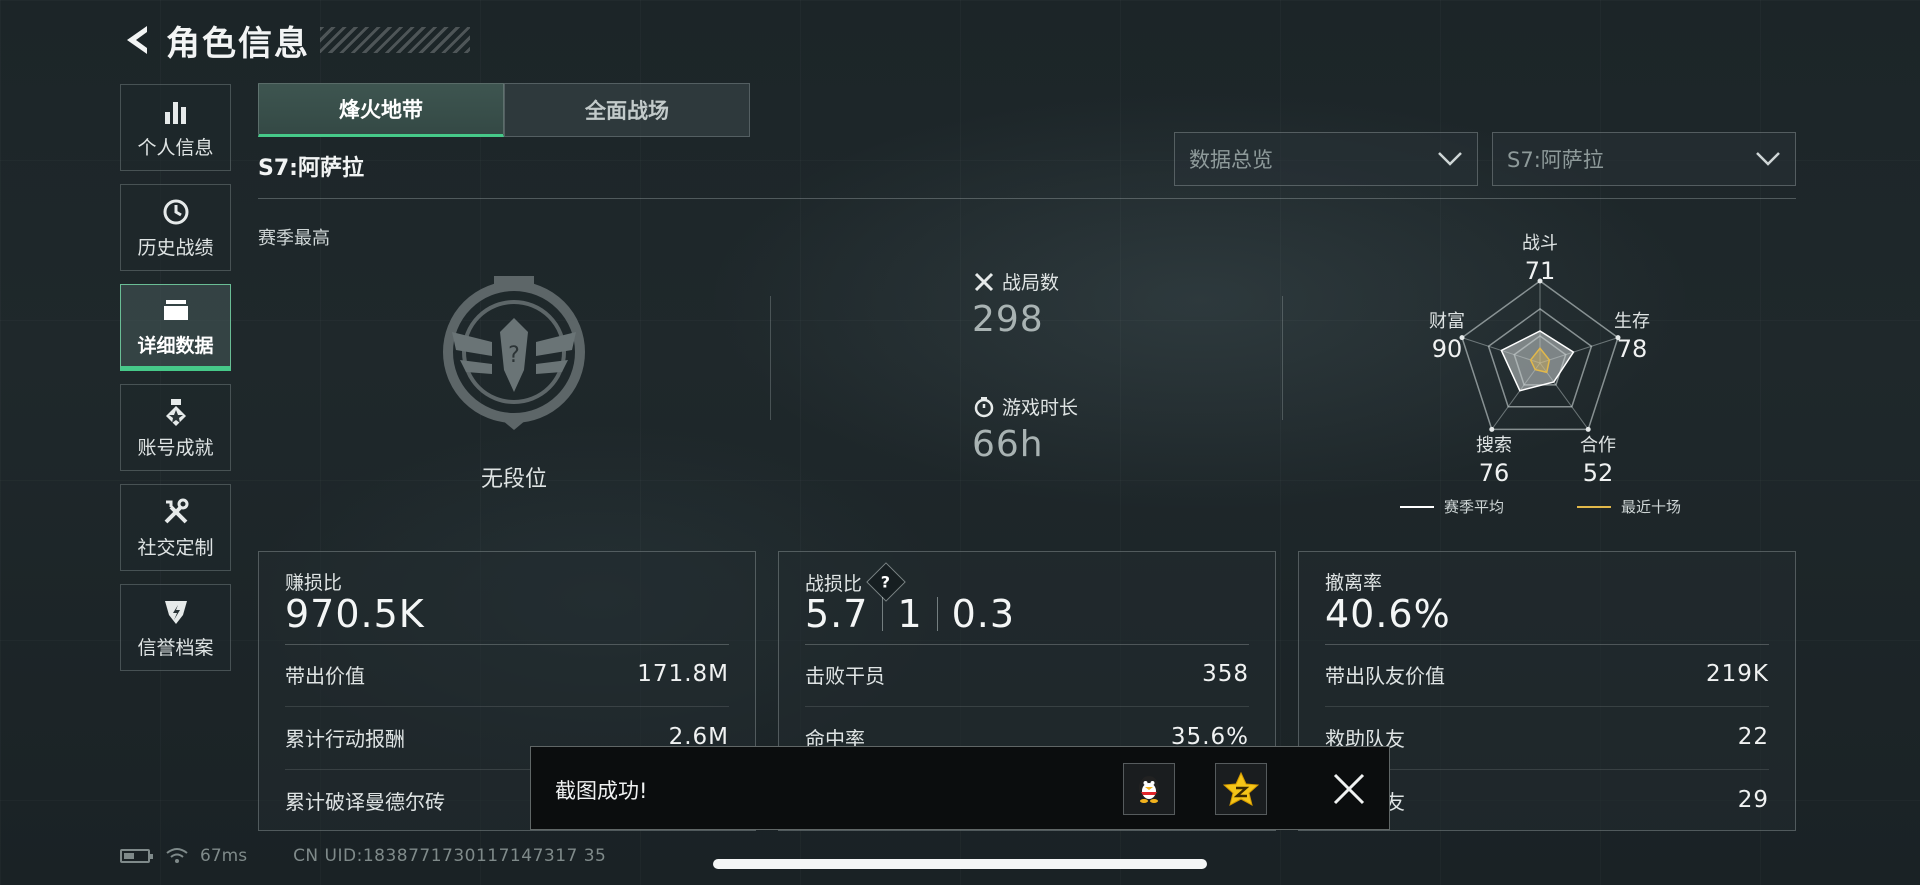  I want to click on season-title: S7:阿萨拉, so click(311, 168).